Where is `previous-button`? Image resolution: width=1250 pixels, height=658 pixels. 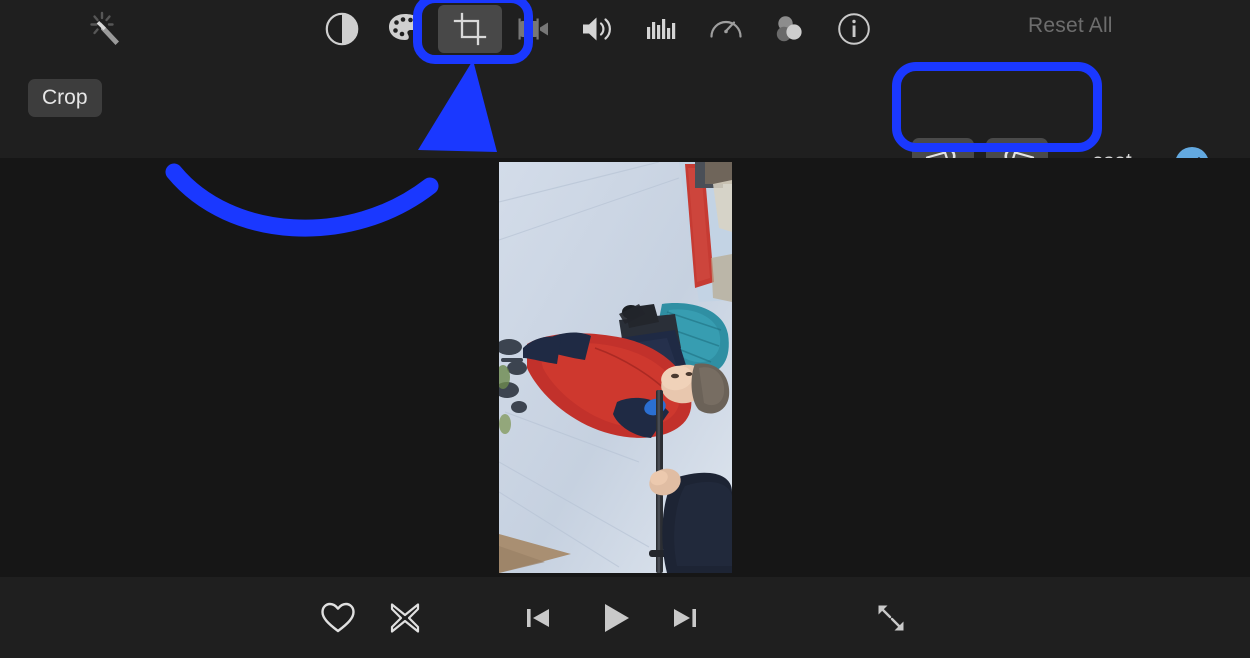 previous-button is located at coordinates (538, 618).